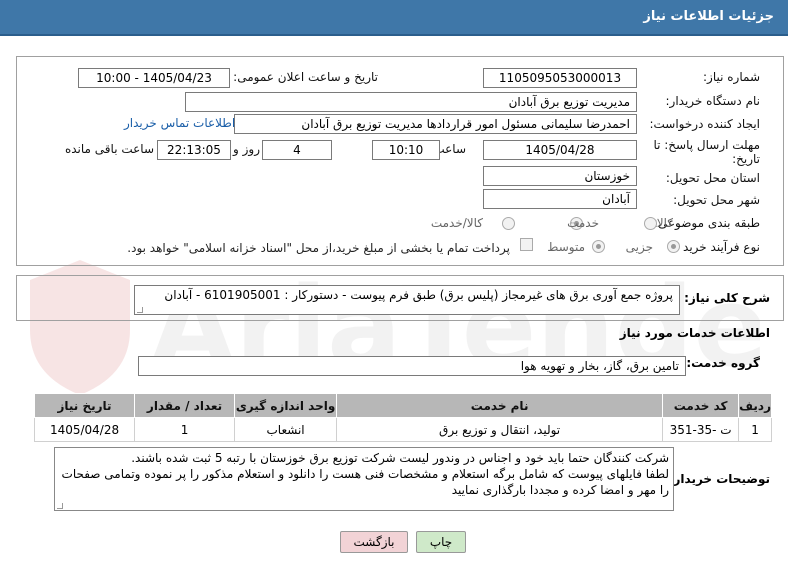 The height and width of the screenshot is (566, 788). What do you see at coordinates (719, 479) in the screenshot?
I see `buyer-notes-label: توضیحات خریدار:` at bounding box center [719, 479].